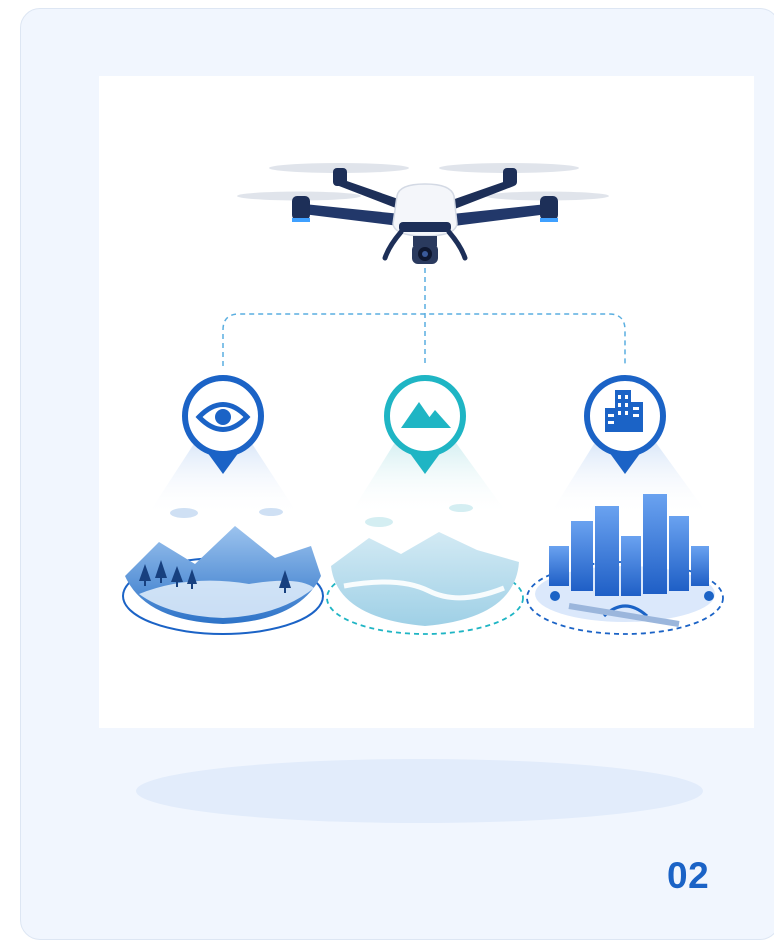  I want to click on drone-icon, so click(423, 213).